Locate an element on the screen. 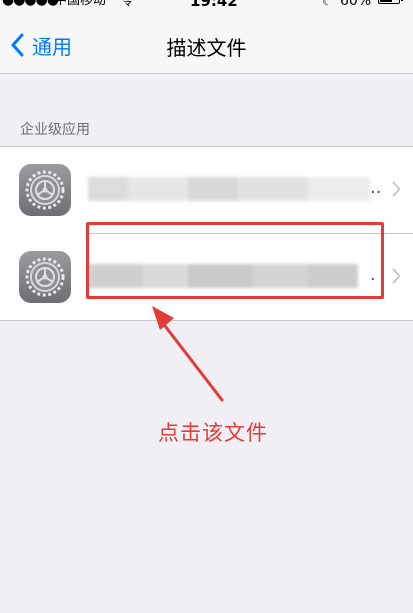  page-title: 描述文件 is located at coordinates (206, 48).